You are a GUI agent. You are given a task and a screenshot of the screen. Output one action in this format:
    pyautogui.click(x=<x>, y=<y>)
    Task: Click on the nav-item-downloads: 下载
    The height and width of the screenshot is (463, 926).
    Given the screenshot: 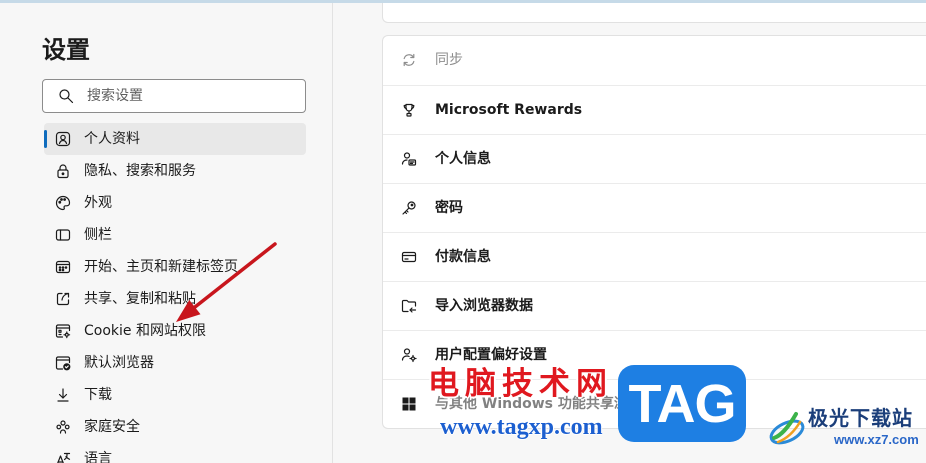 What is the action you would take?
    pyautogui.click(x=175, y=395)
    